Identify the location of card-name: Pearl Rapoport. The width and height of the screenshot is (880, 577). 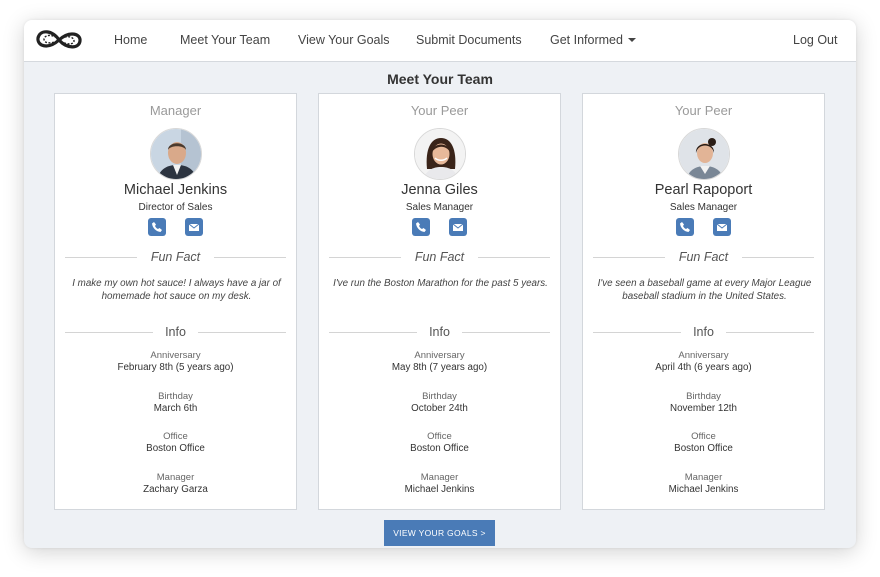
(703, 190).